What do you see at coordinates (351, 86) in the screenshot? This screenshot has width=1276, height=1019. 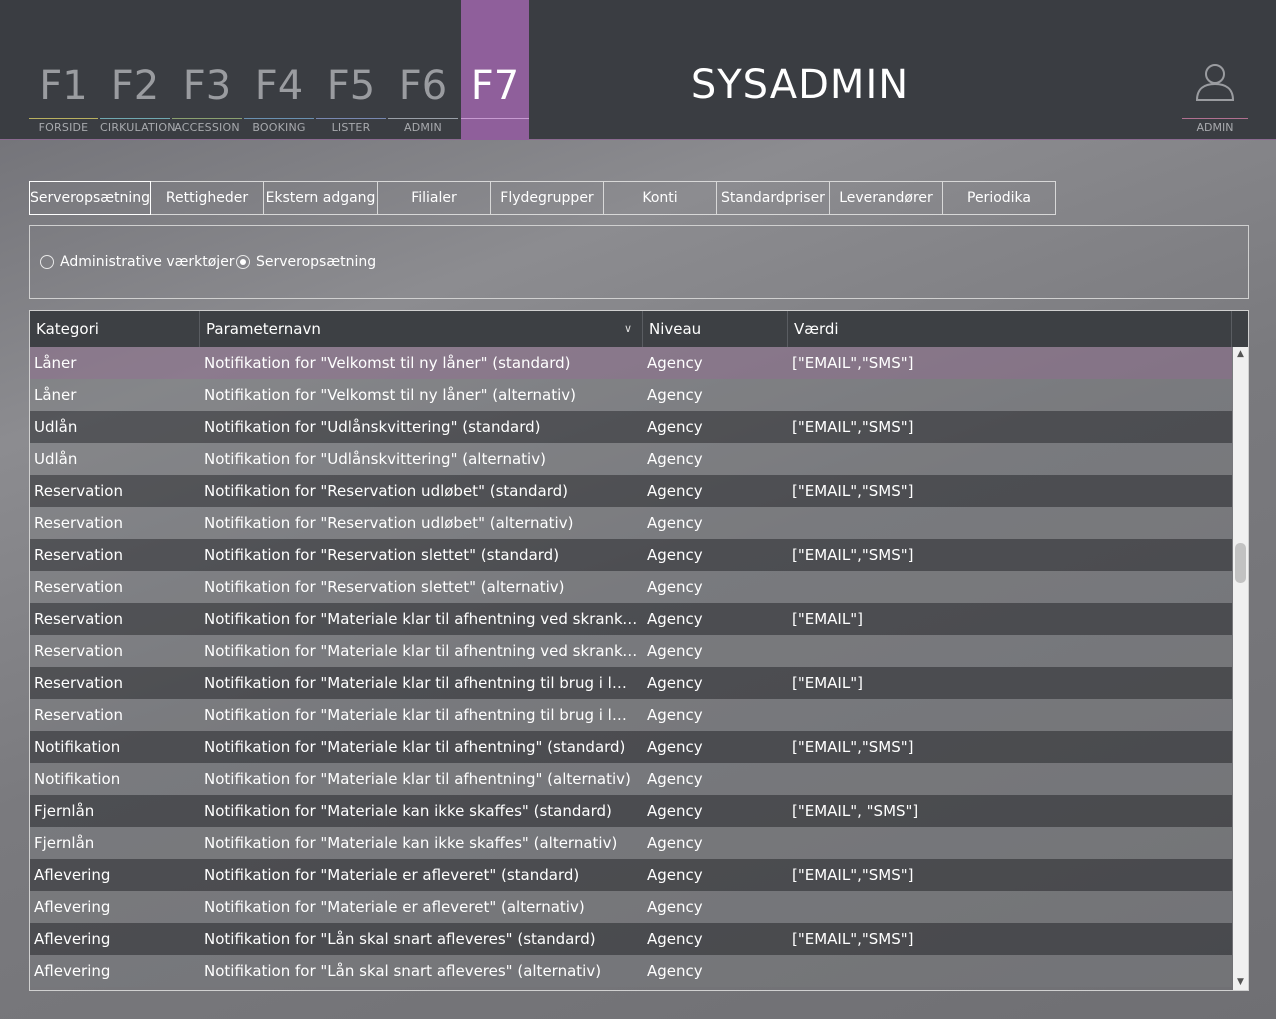 I see `fkey-number: F5` at bounding box center [351, 86].